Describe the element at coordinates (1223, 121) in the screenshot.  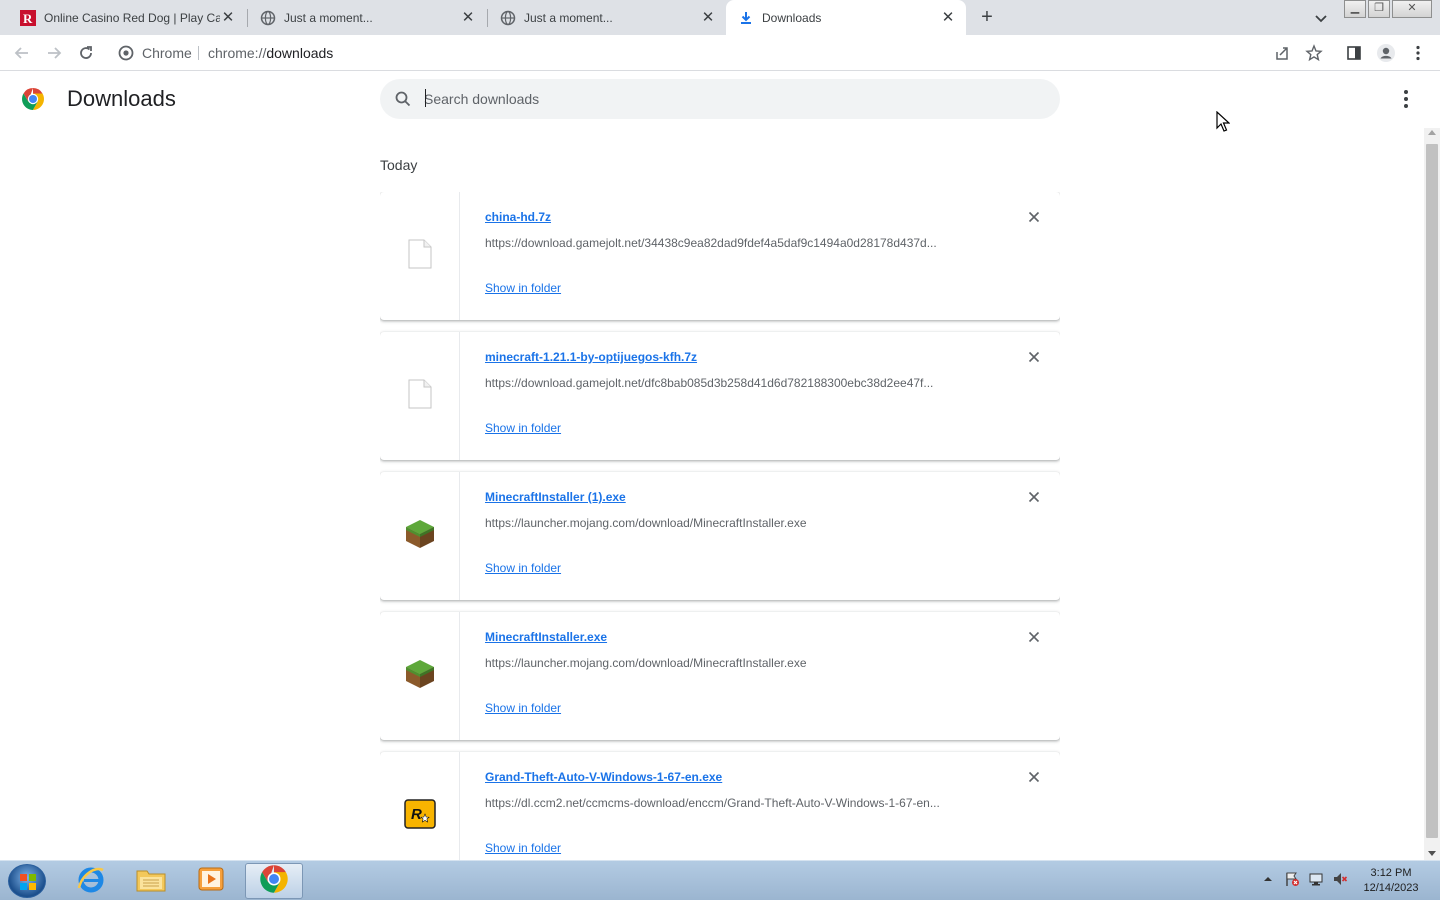
I see `mouse-pointer-icon` at that location.